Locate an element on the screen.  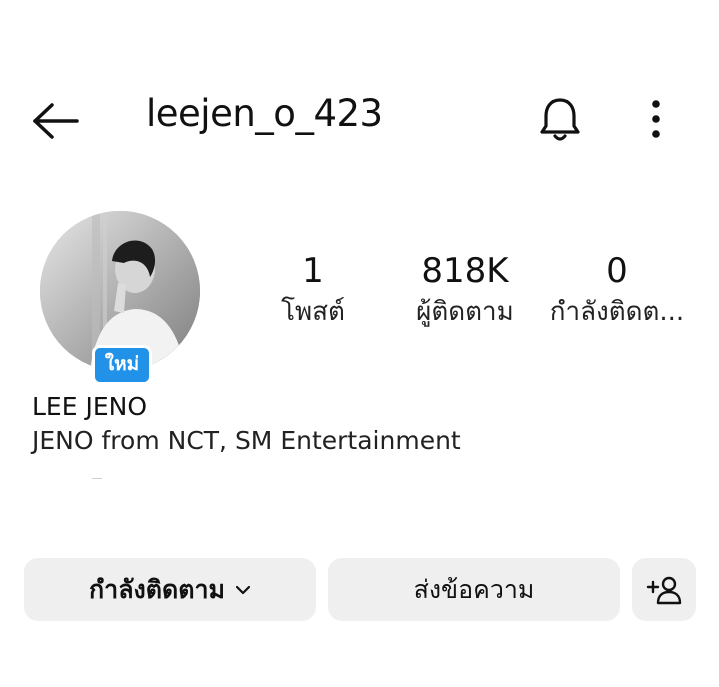
profile-full-name: LEE JENO is located at coordinates (90, 406).